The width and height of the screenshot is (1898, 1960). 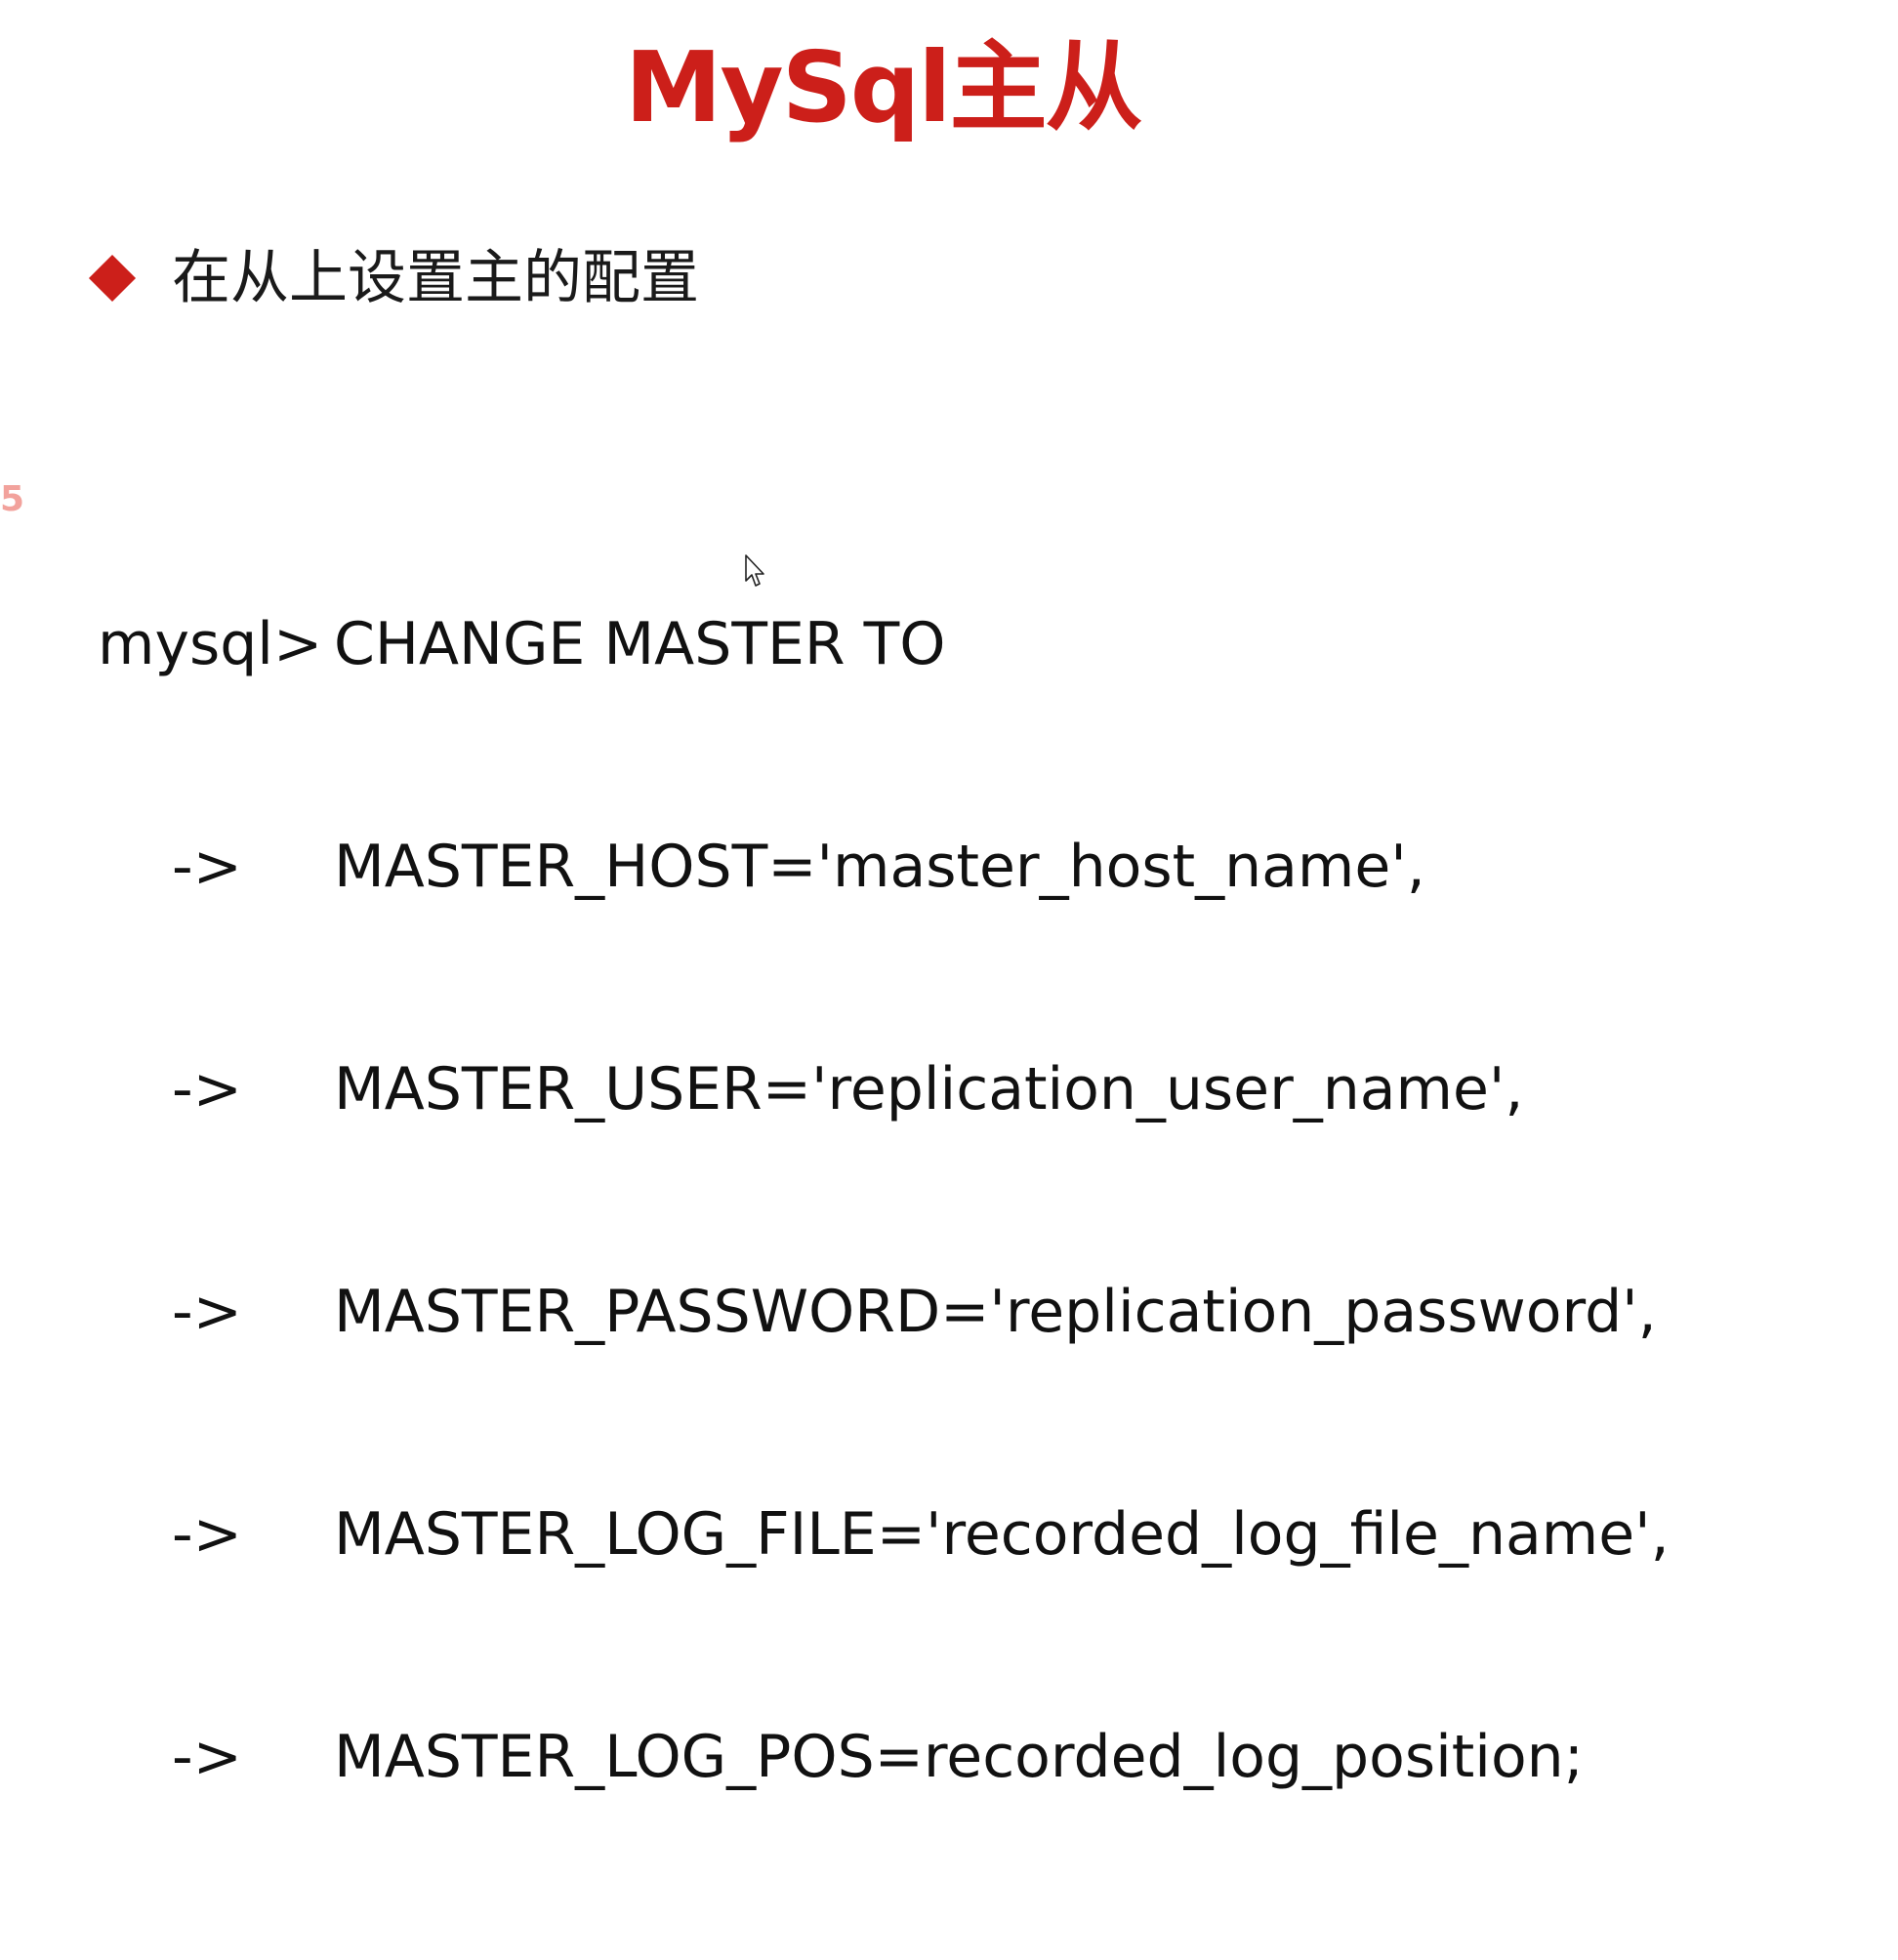 I want to click on code-line: -> MASTER_USER='replication_user_name',, so click(x=811, y=1089).